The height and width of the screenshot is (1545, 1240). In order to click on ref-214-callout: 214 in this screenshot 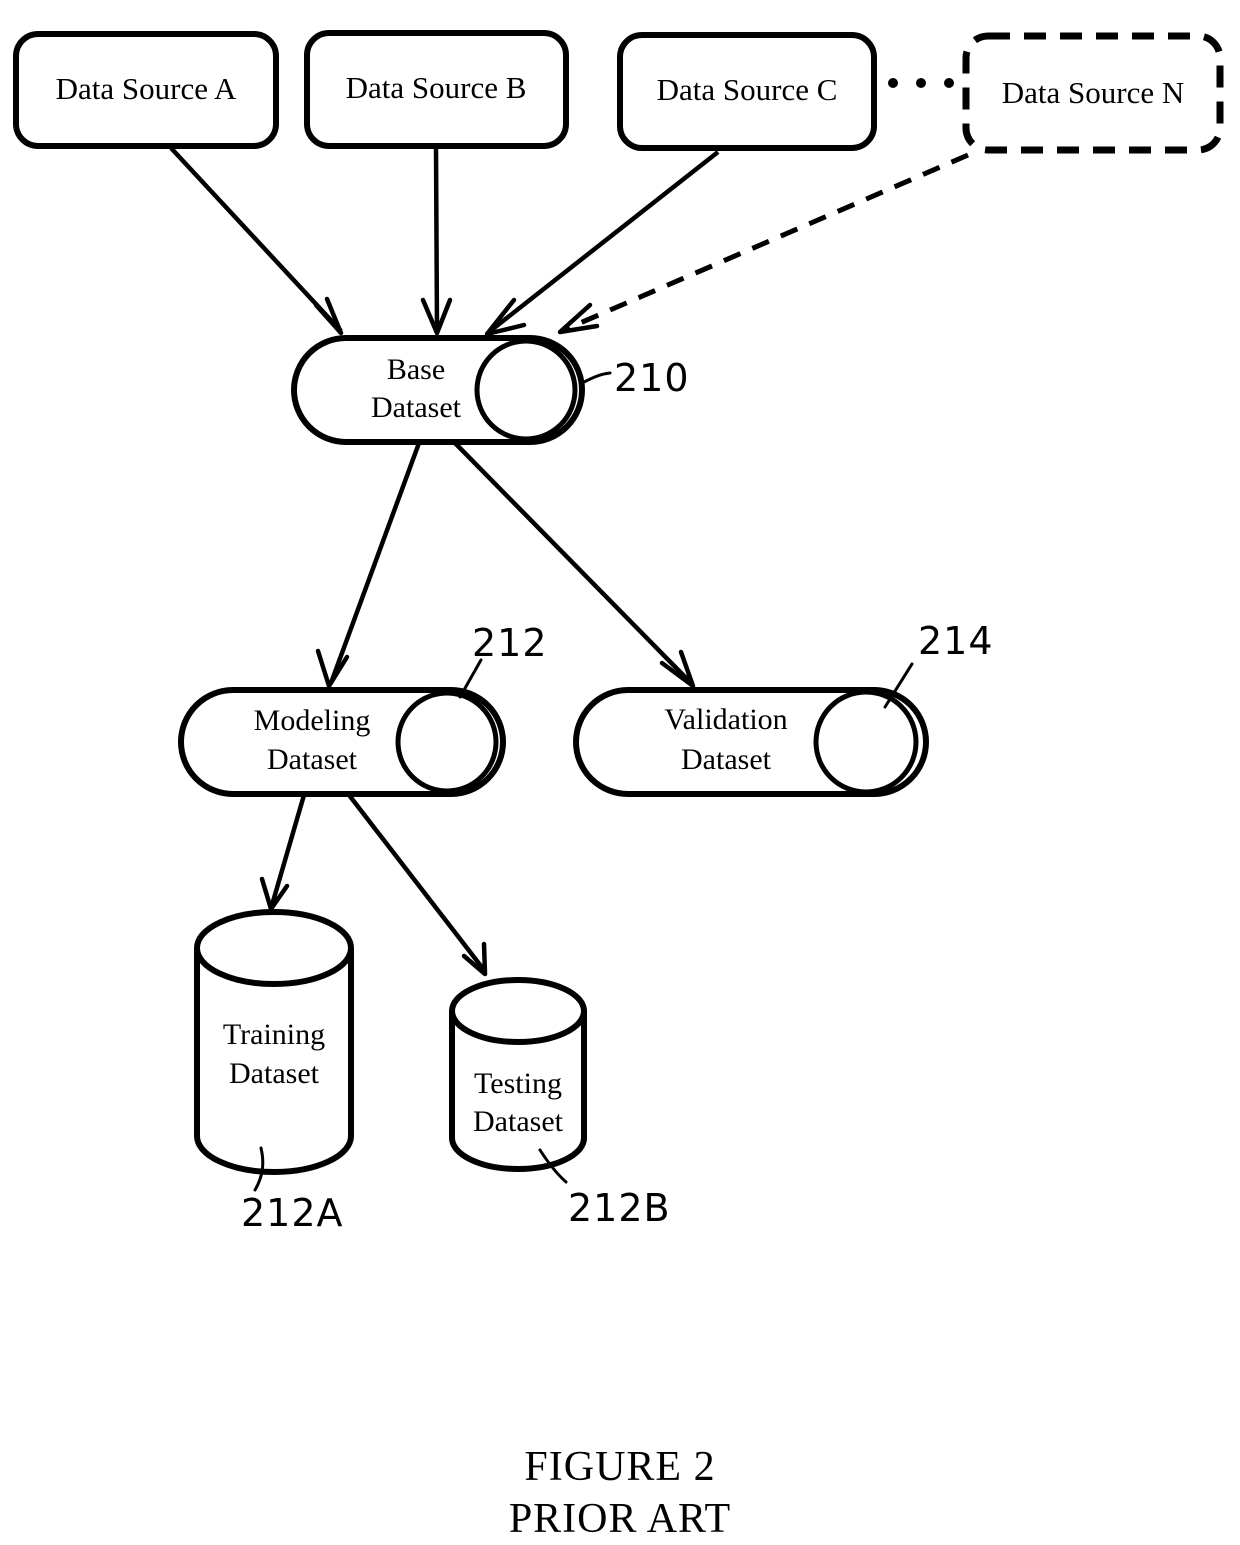, I will do `click(938, 664)`.